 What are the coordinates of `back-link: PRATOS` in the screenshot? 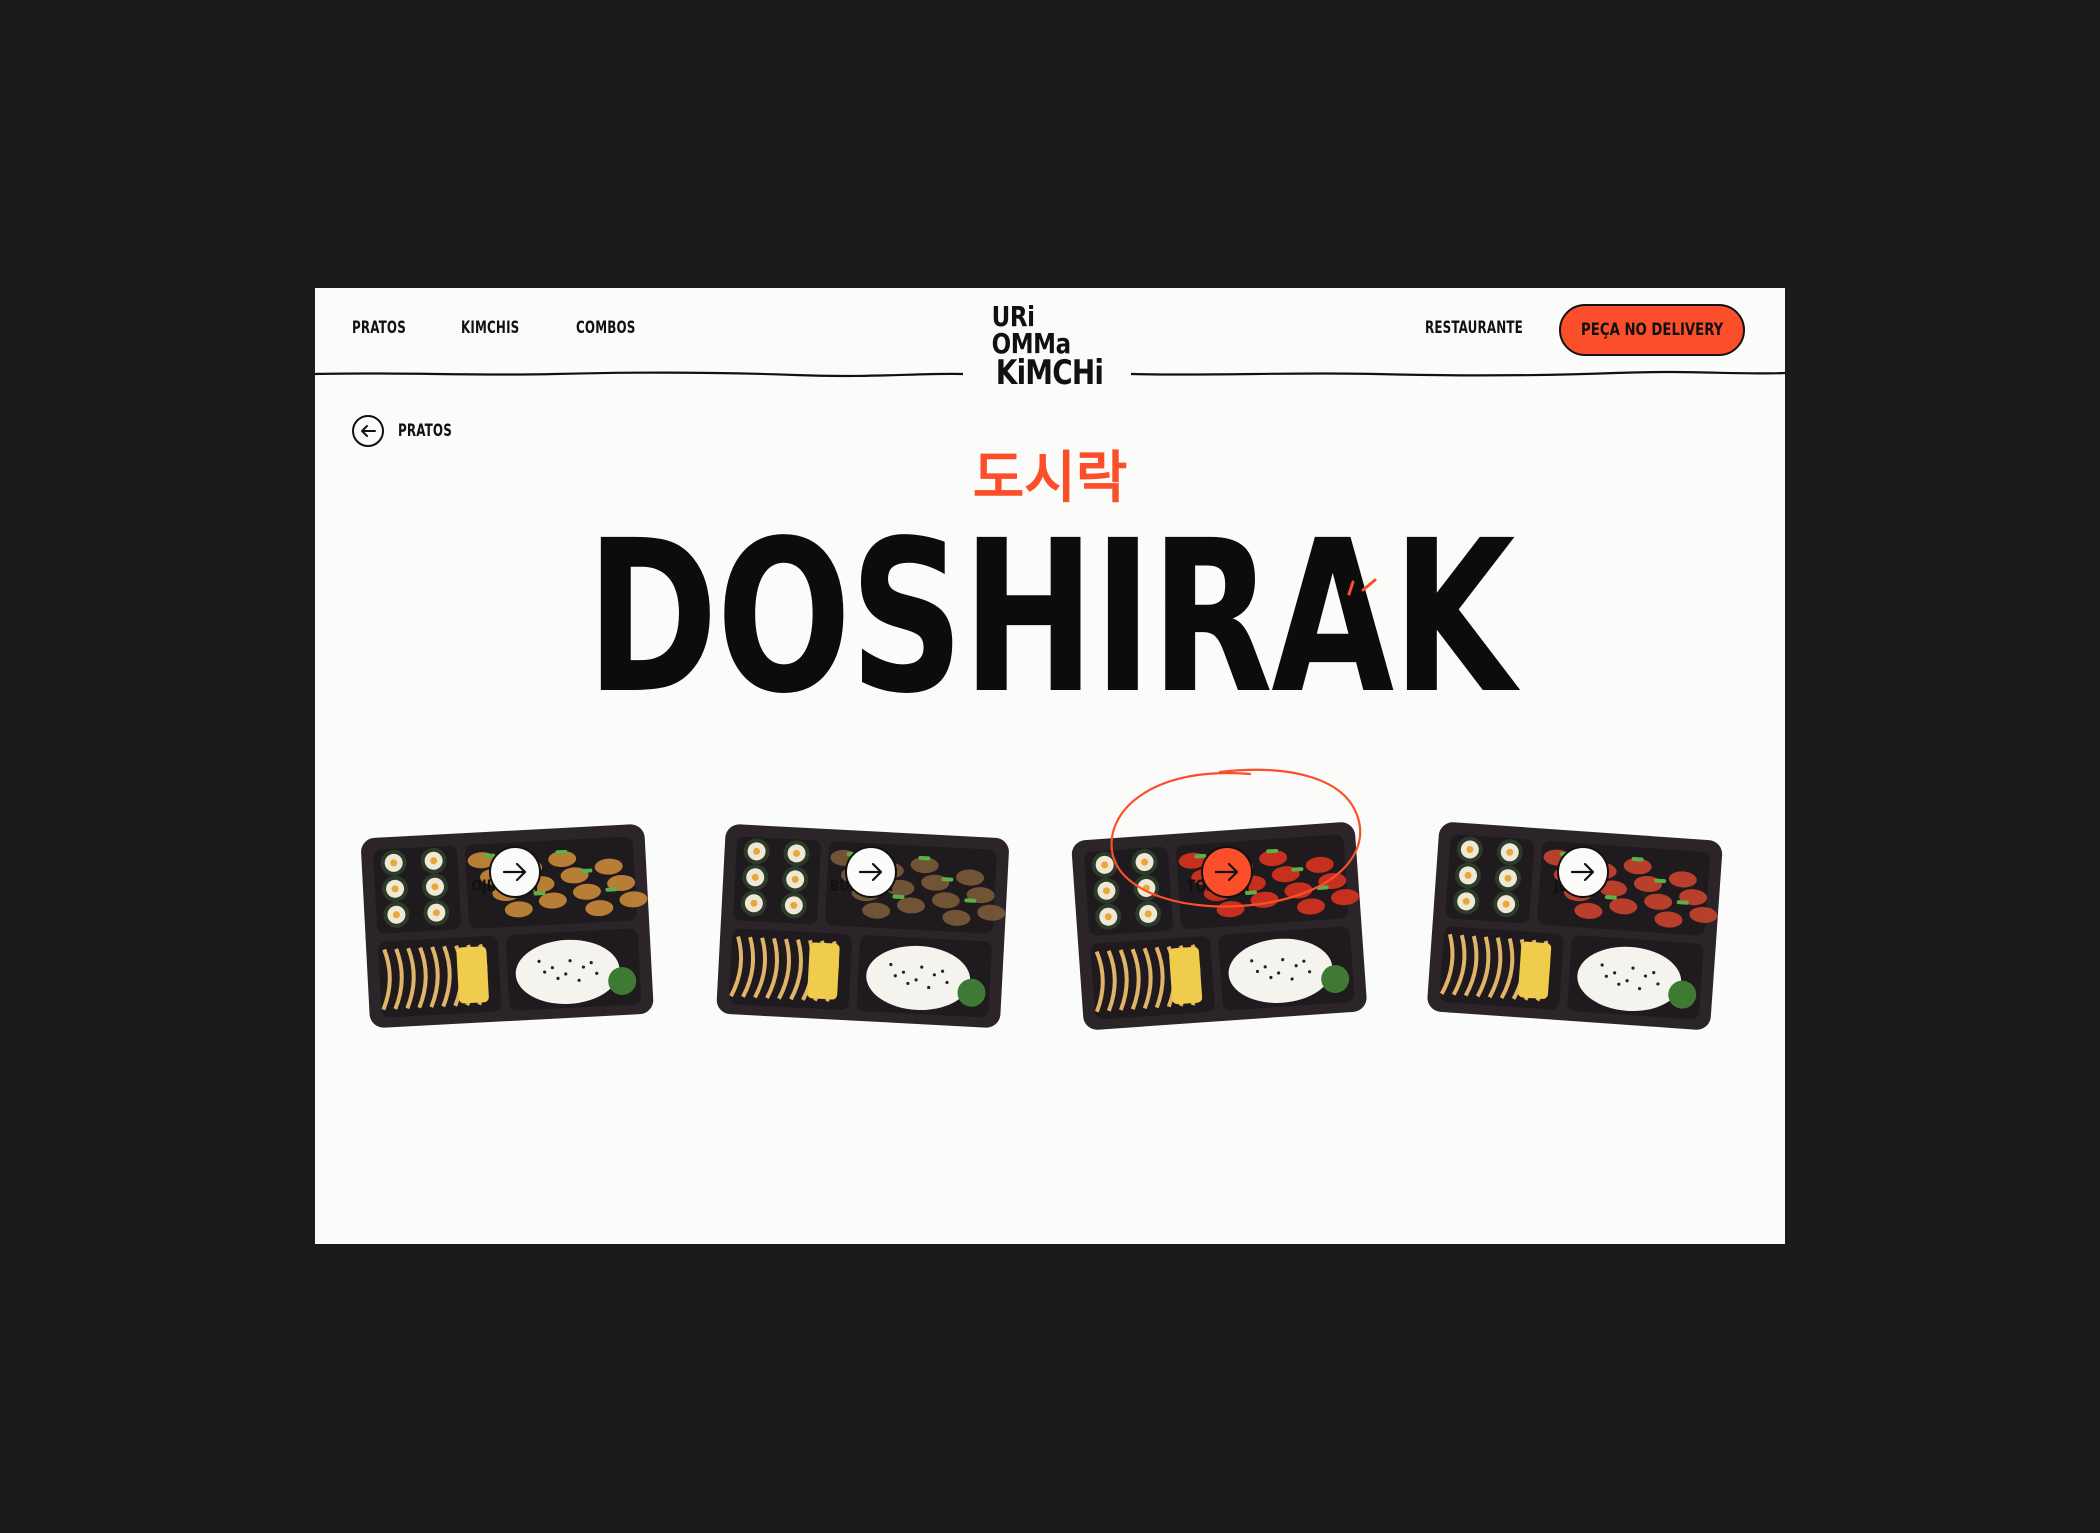 It's located at (409, 431).